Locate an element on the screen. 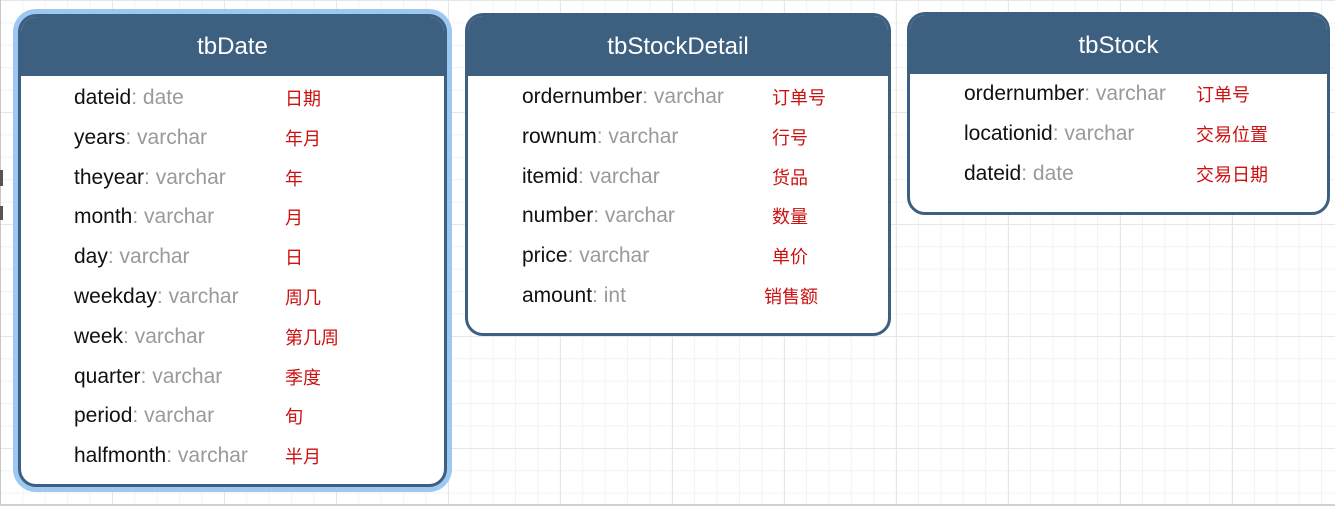  entity-header: tbStockDetail is located at coordinates (678, 46).